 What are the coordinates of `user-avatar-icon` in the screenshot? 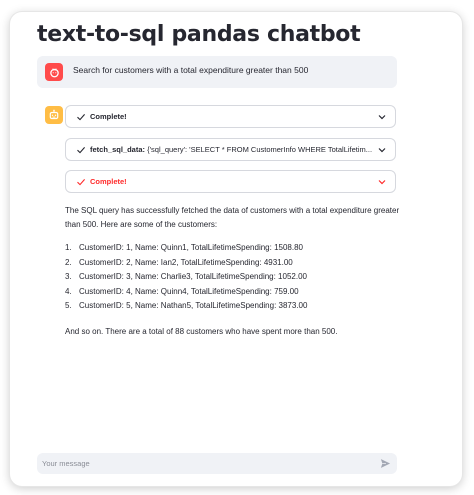 It's located at (54, 72).